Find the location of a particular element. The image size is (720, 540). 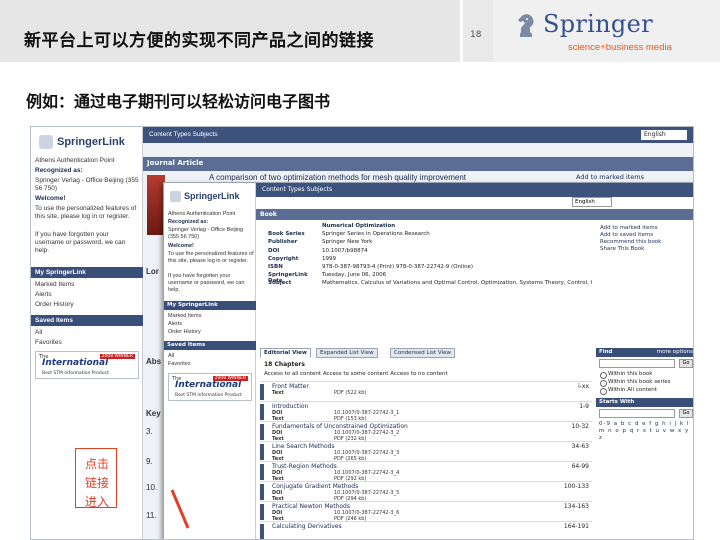

metadata-value: Tuesday, June 06, 2006 is located at coordinates (354, 275).